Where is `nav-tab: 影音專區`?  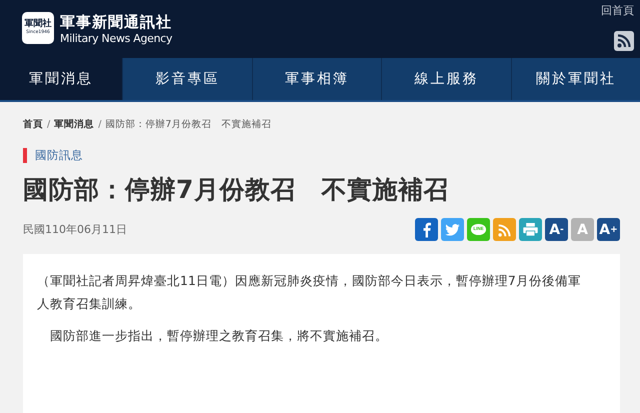 nav-tab: 影音專區 is located at coordinates (187, 79).